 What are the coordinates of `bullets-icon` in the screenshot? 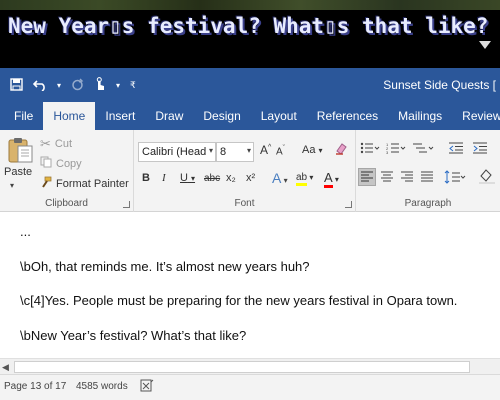 It's located at (370, 149).